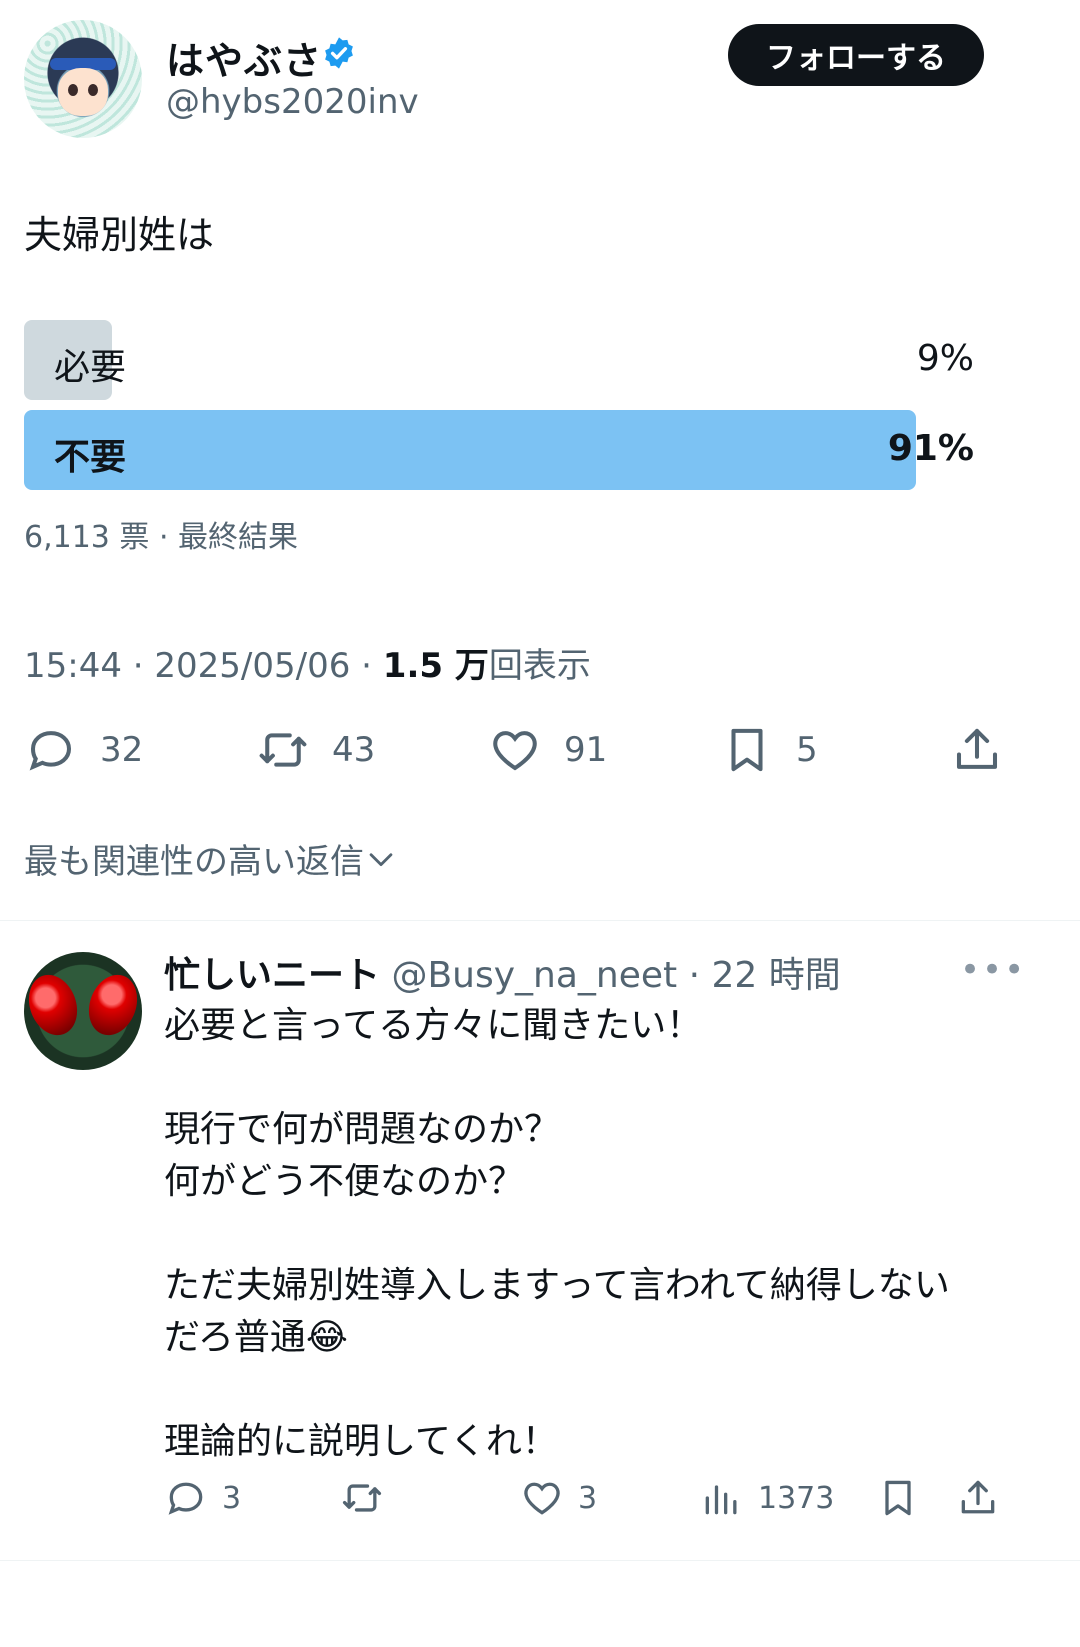  Describe the element at coordinates (796, 1498) in the screenshot. I see `reply-view-count: 1373` at that location.